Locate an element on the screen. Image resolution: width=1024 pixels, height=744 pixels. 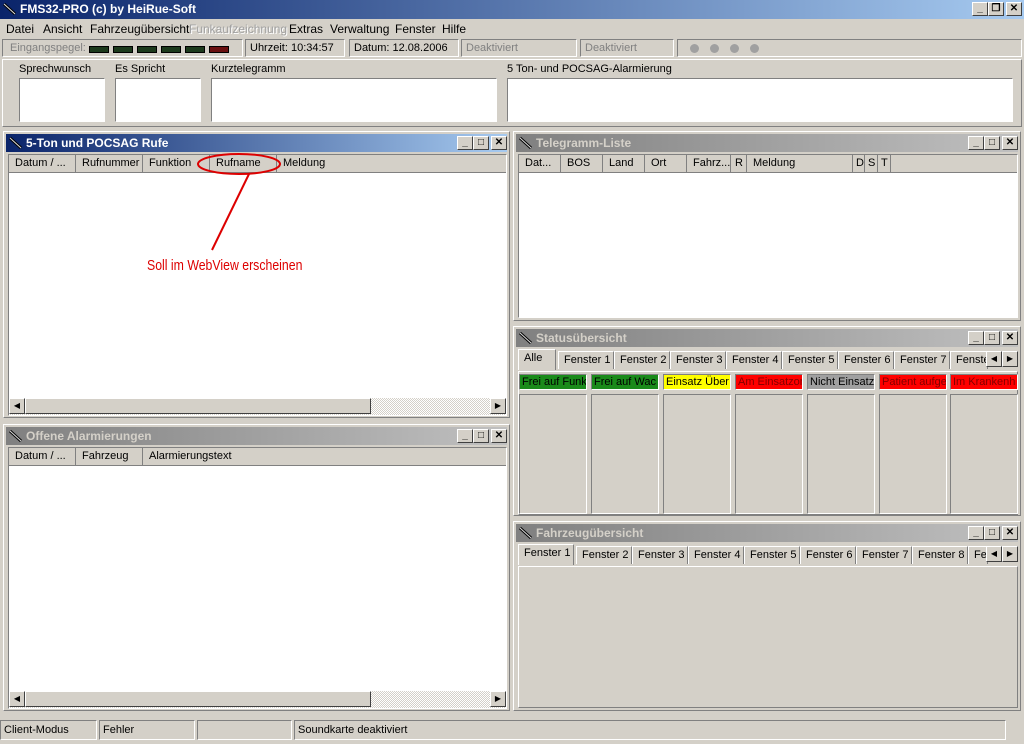
col-bos: BOS is located at coordinates (582, 163).